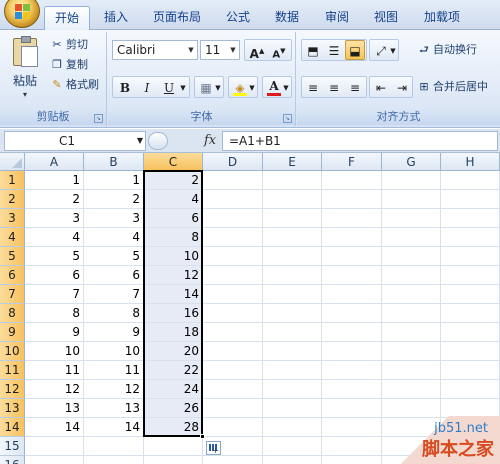 The height and width of the screenshot is (464, 500). Describe the element at coordinates (169, 87) in the screenshot. I see `underline-button: U` at that location.